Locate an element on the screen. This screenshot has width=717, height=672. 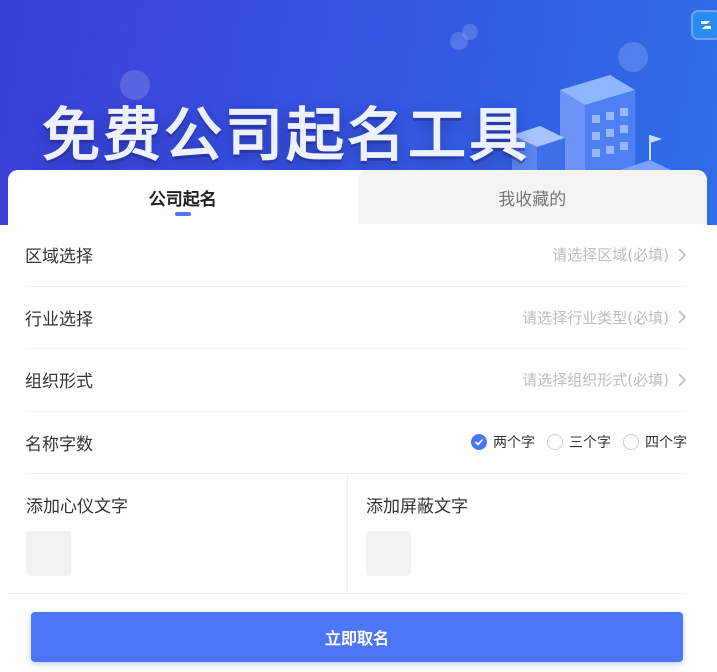
organization-label: 组织形式 is located at coordinates (59, 382).